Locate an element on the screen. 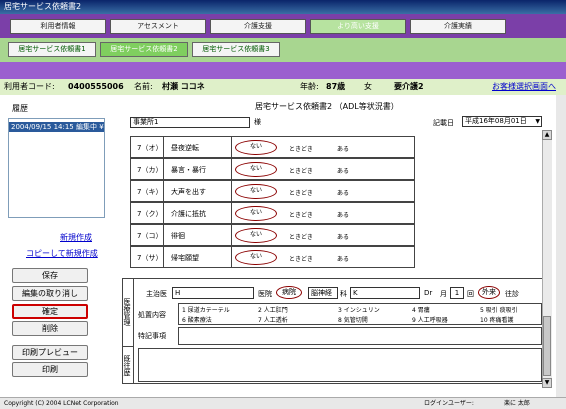  scroll-down-icon: ▼ is located at coordinates (547, 383).